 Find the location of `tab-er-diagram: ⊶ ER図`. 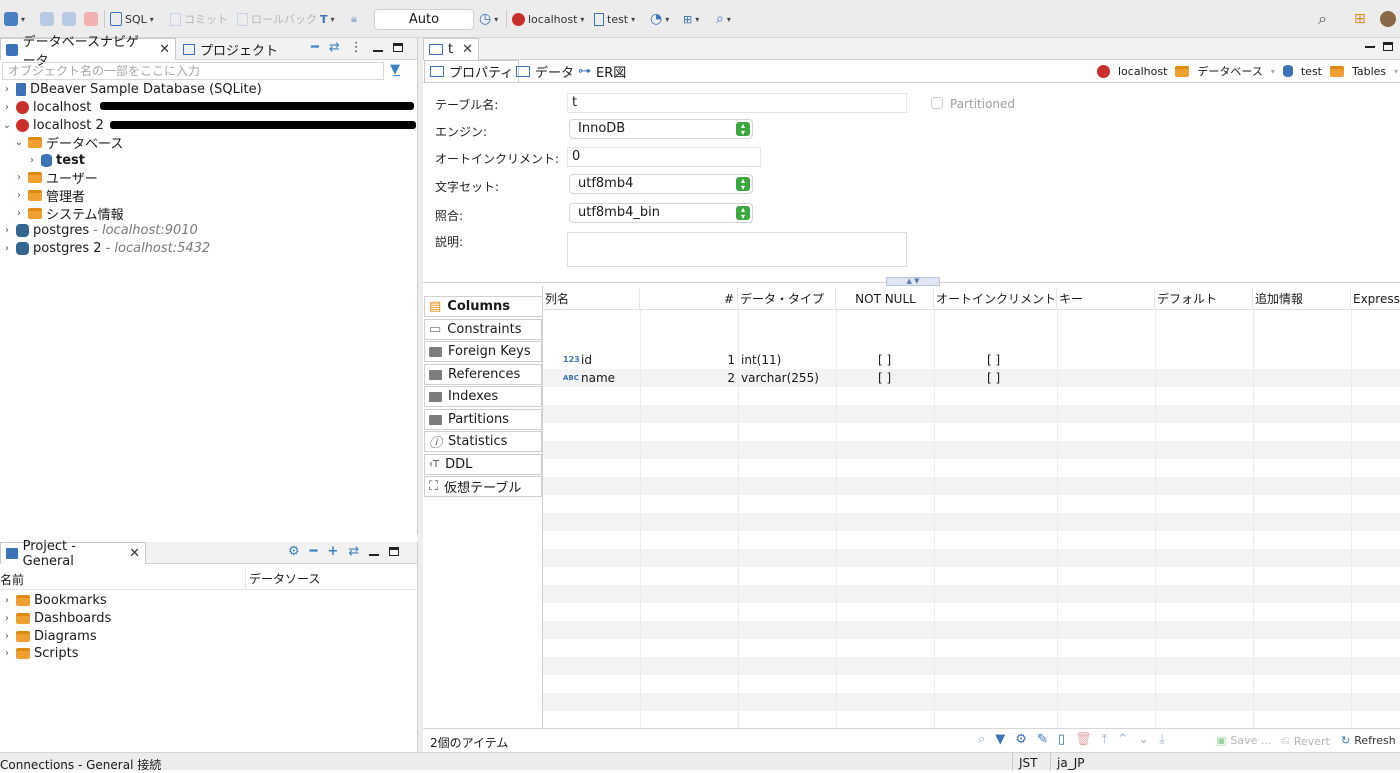

tab-er-diagram: ⊶ ER図 is located at coordinates (602, 71).